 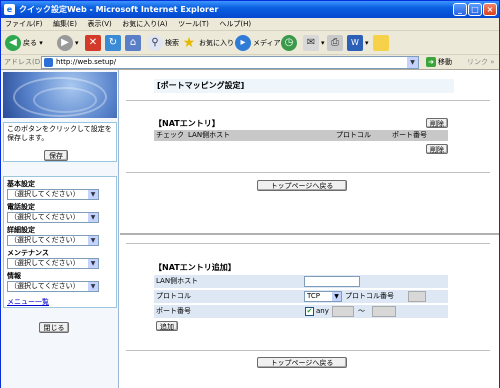 What do you see at coordinates (417, 296) in the screenshot?
I see `protocol-number-input` at bounding box center [417, 296].